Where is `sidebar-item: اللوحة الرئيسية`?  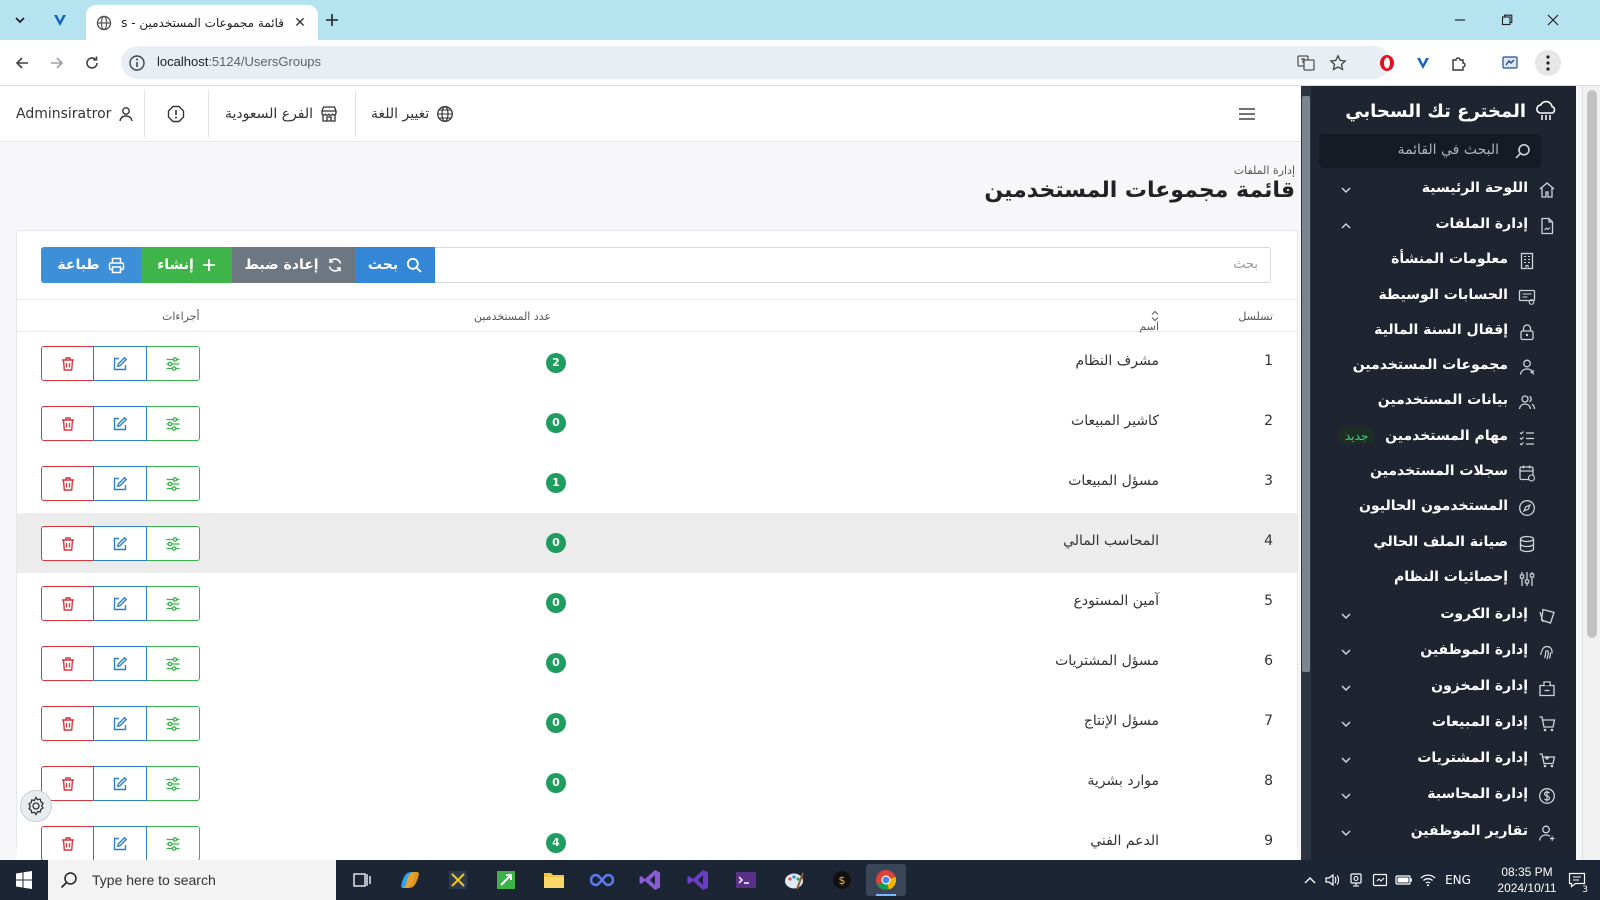
sidebar-item: اللوحة الرئيسية is located at coordinates (1443, 190).